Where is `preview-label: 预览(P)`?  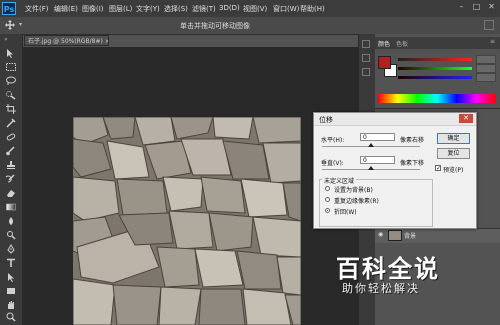 preview-label: 预览(P) is located at coordinates (453, 170).